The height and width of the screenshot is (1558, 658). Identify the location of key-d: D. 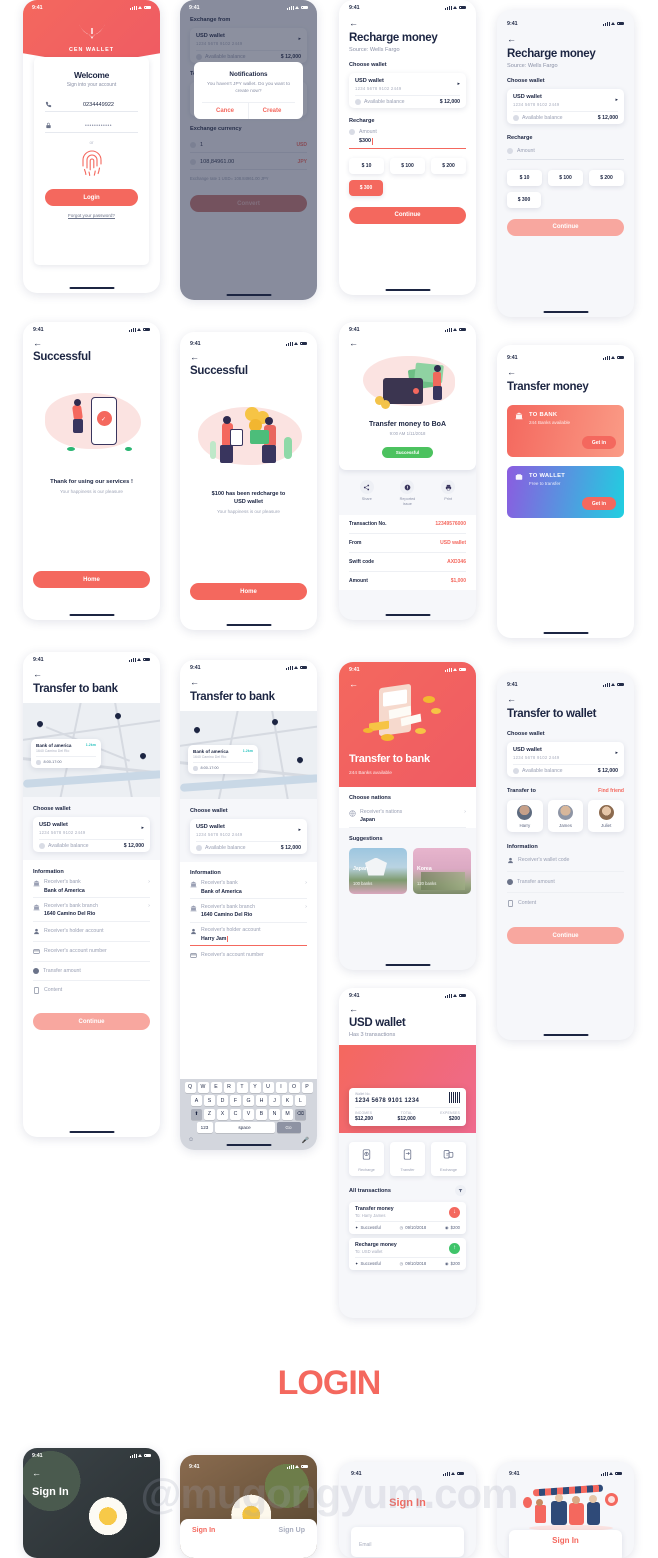
(222, 1101).